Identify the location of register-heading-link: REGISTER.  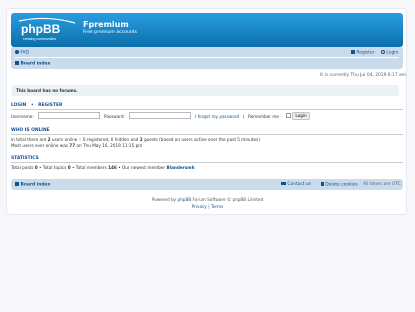
(50, 105).